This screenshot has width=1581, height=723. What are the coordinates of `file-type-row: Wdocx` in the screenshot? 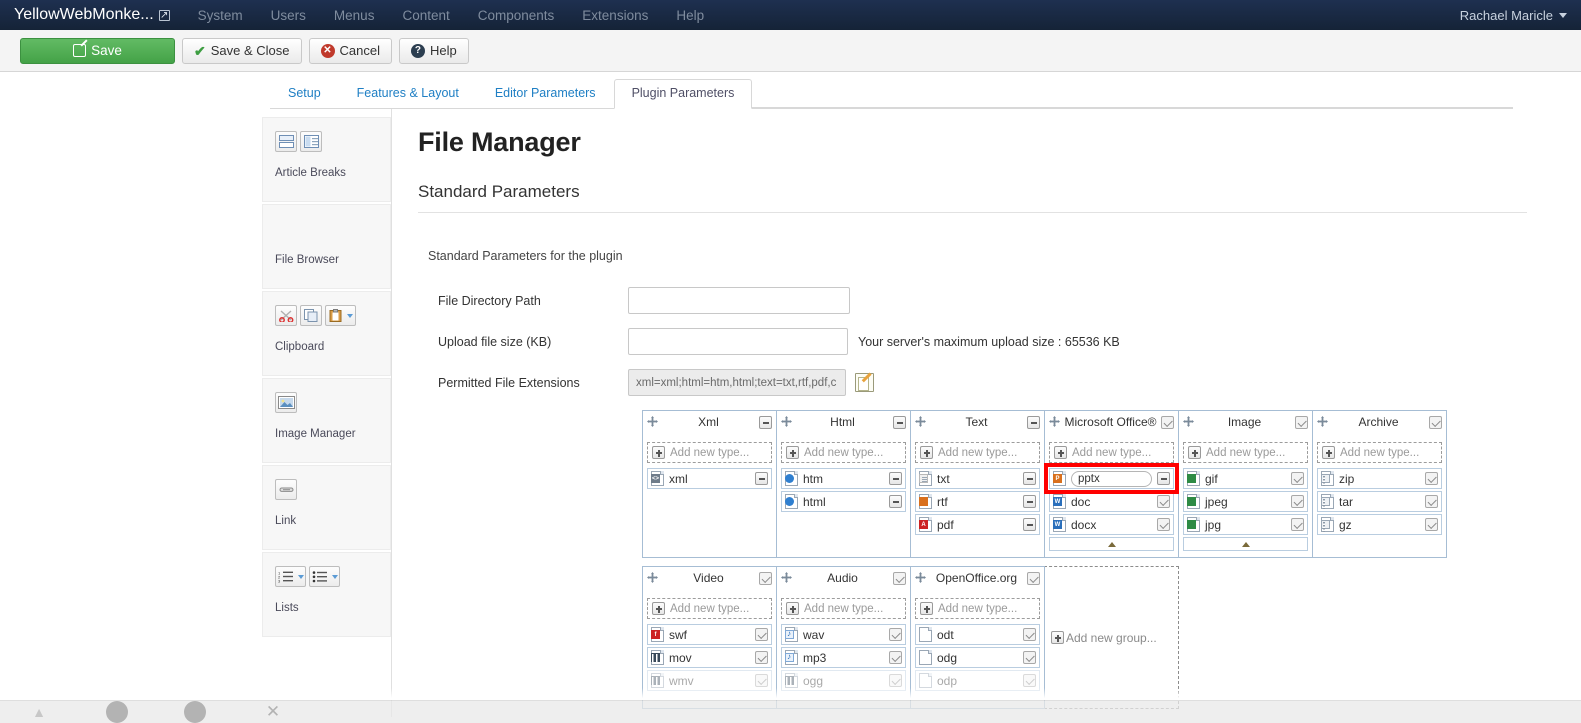 It's located at (1111, 524).